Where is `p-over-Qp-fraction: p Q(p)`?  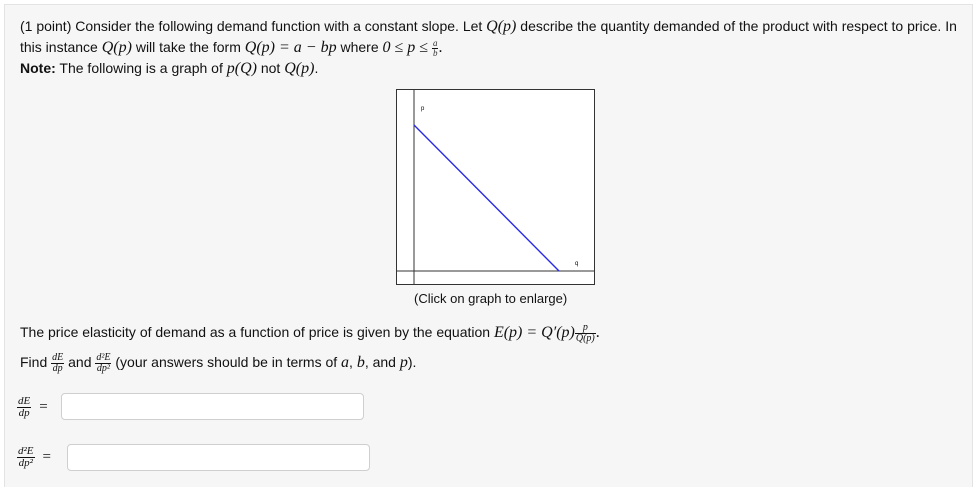 p-over-Qp-fraction: p Q(p) is located at coordinates (585, 333).